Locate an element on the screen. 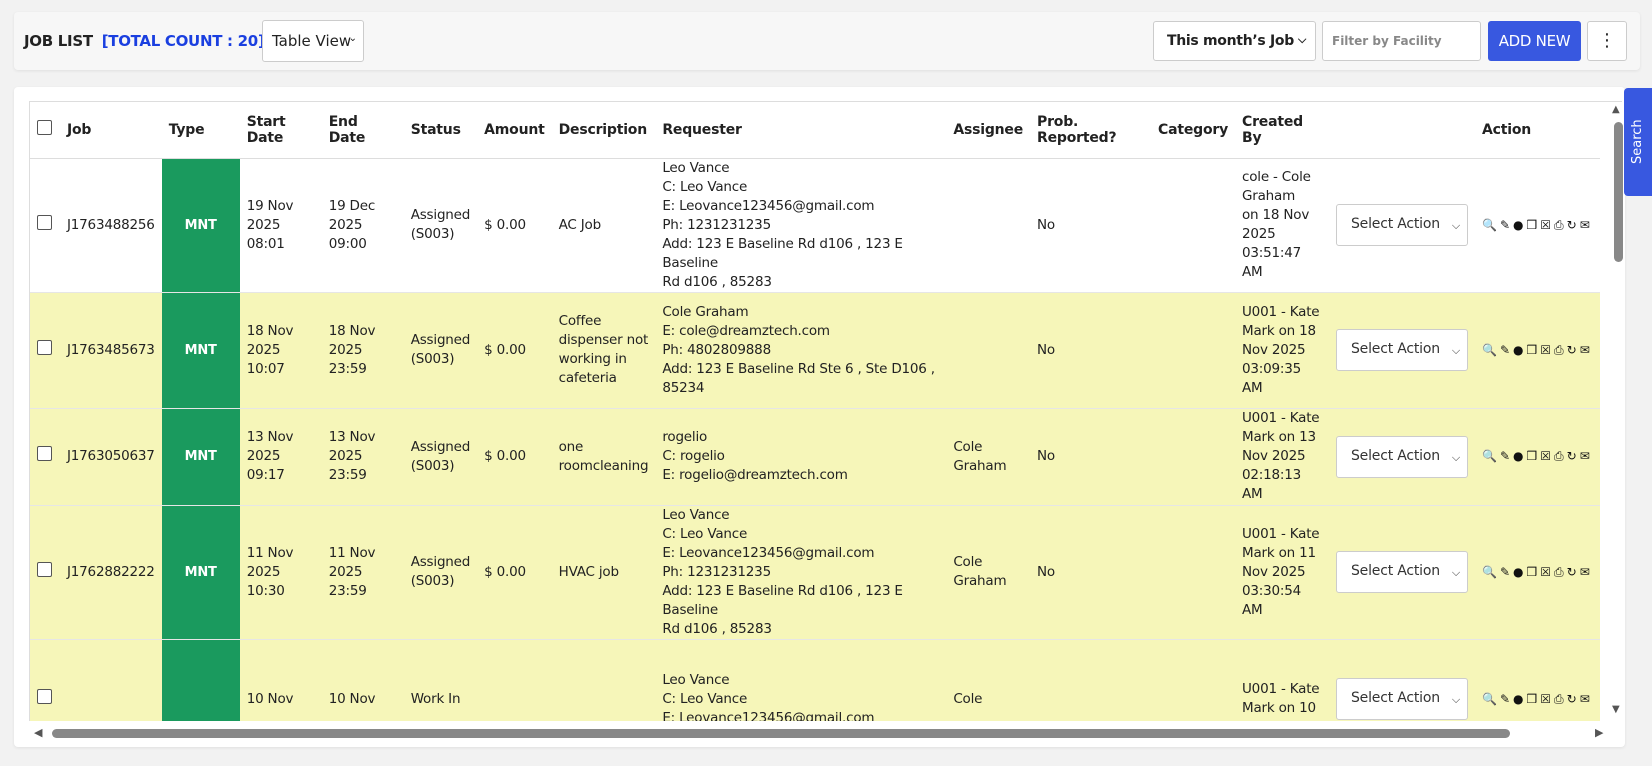  type-badge: MNT is located at coordinates (200, 225).